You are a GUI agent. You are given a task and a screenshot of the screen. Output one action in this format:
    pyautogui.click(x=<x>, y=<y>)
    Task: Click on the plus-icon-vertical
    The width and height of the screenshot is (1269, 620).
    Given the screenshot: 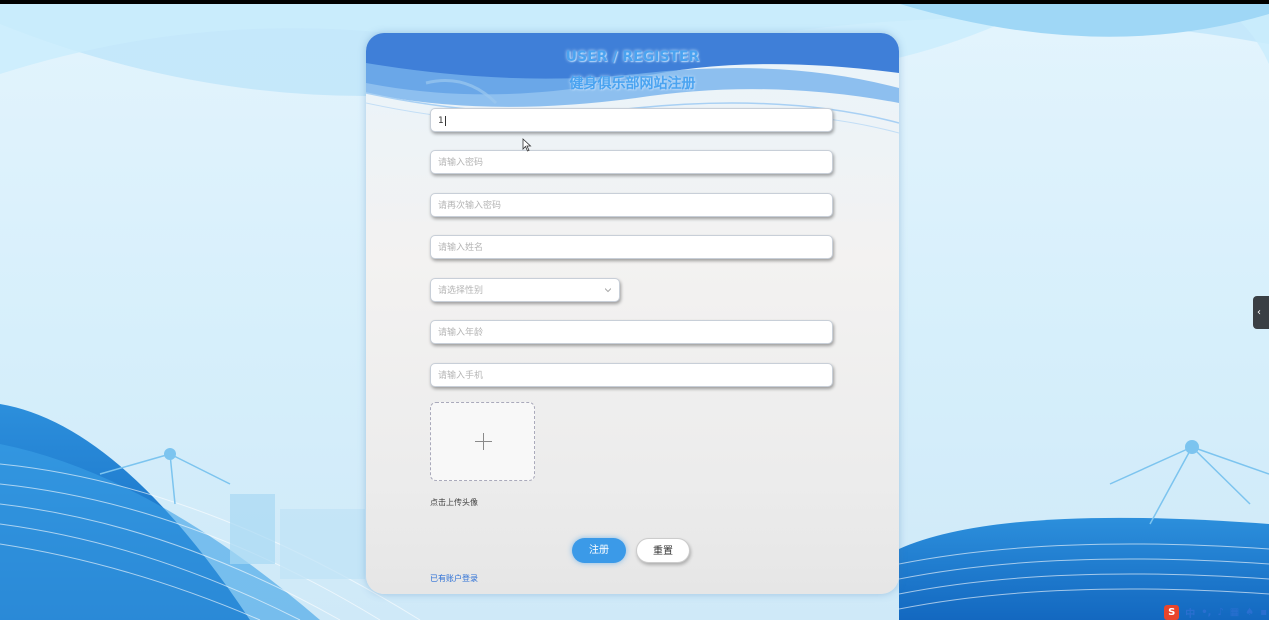 What is the action you would take?
    pyautogui.click(x=483, y=441)
    